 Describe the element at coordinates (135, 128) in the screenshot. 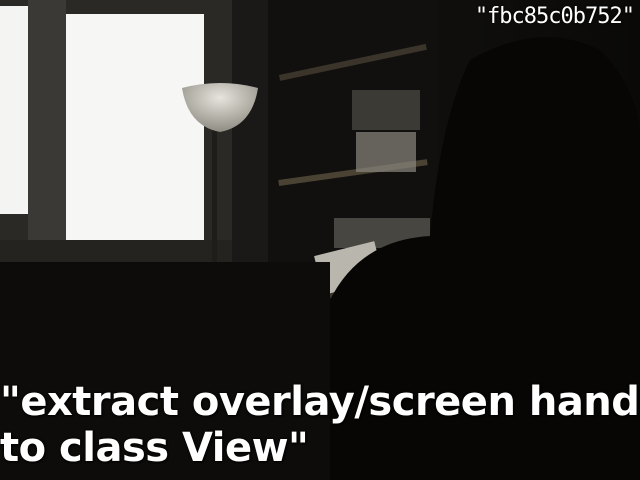

I see `window-pane-right` at that location.